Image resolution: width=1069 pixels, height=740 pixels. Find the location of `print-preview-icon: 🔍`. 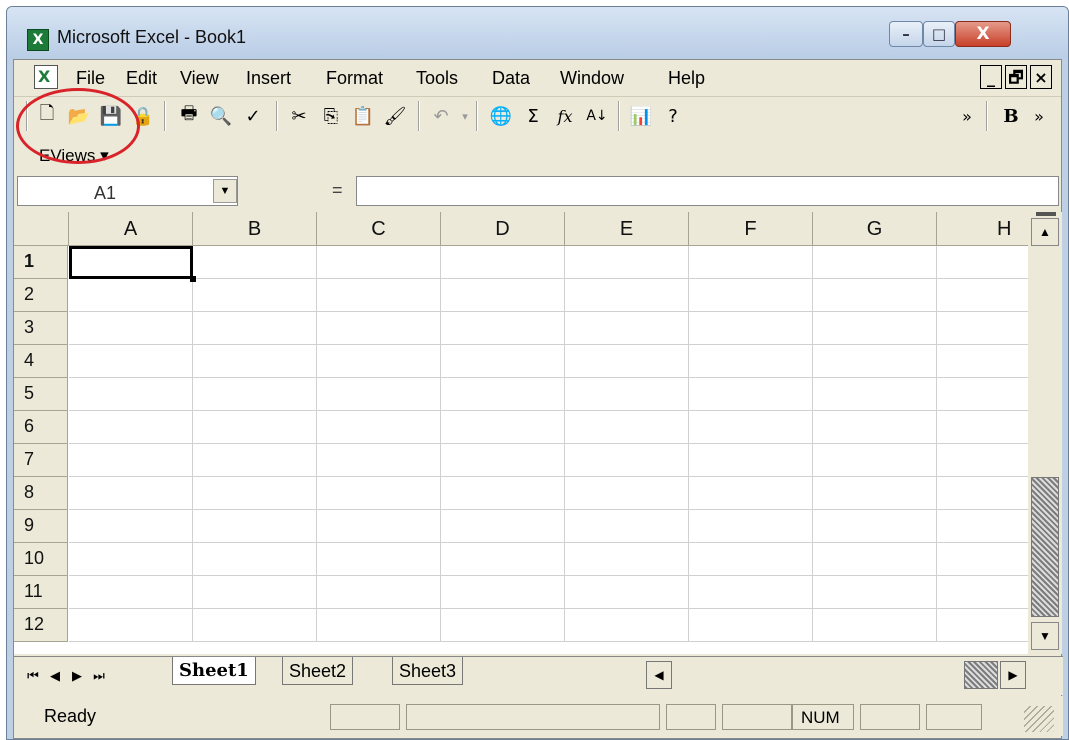

print-preview-icon: 🔍 is located at coordinates (221, 116).